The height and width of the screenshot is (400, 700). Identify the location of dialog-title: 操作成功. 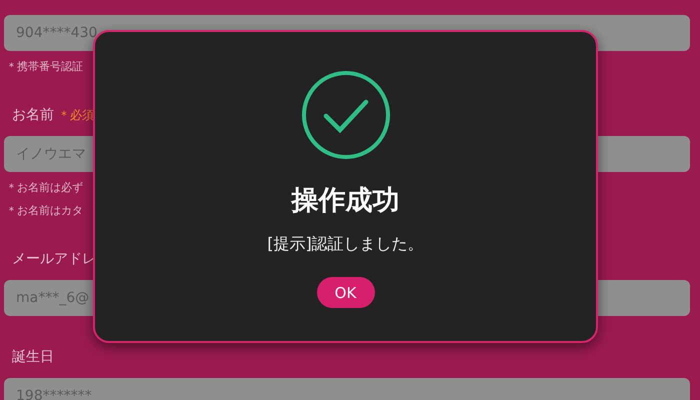
(346, 201).